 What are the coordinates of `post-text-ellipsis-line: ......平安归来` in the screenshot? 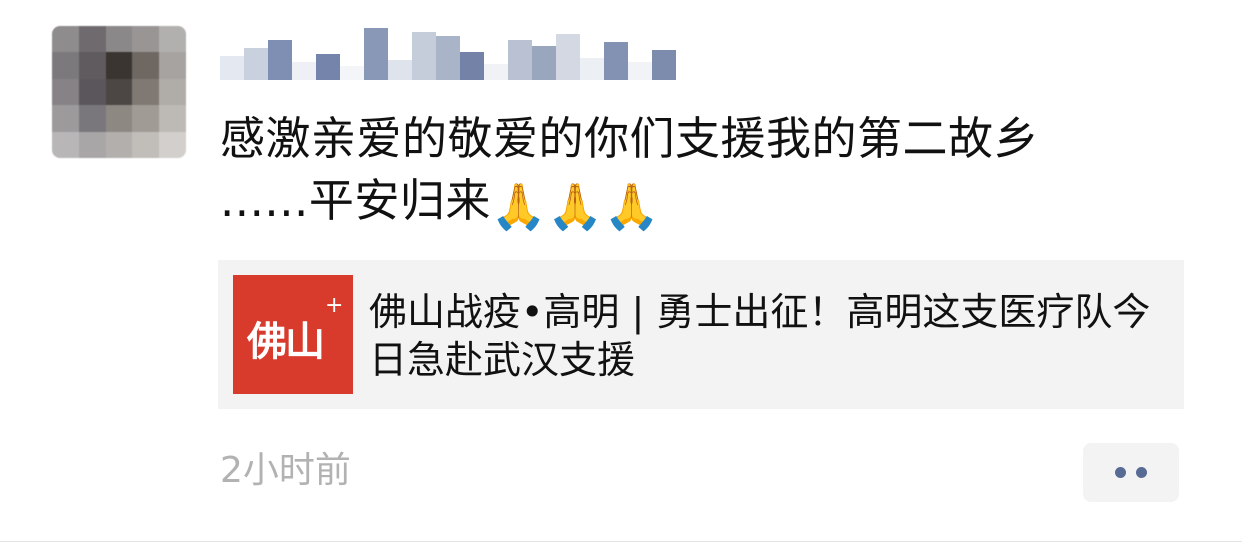 It's located at (355, 200).